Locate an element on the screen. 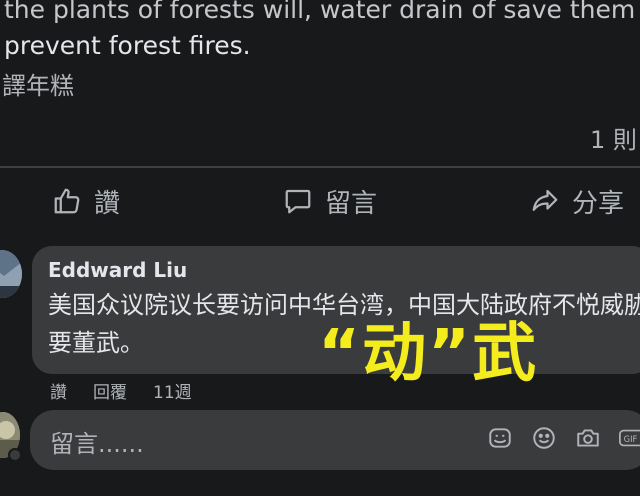  share-icon is located at coordinates (545, 201).